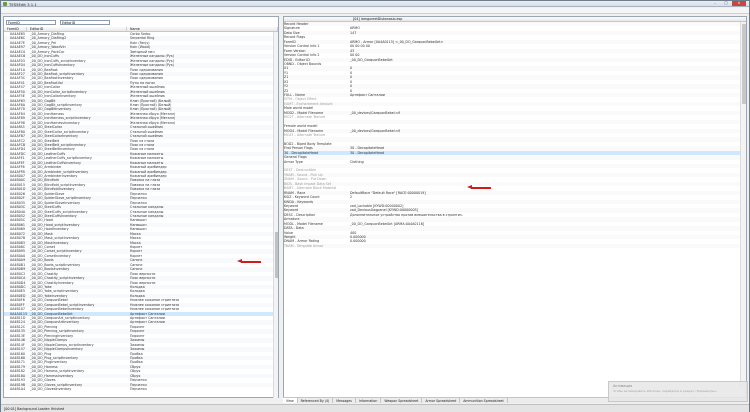 The width and height of the screenshot is (750, 412). What do you see at coordinates (18, 389) in the screenshot?
I see `record-formid: 0A4B1A4` at bounding box center [18, 389].